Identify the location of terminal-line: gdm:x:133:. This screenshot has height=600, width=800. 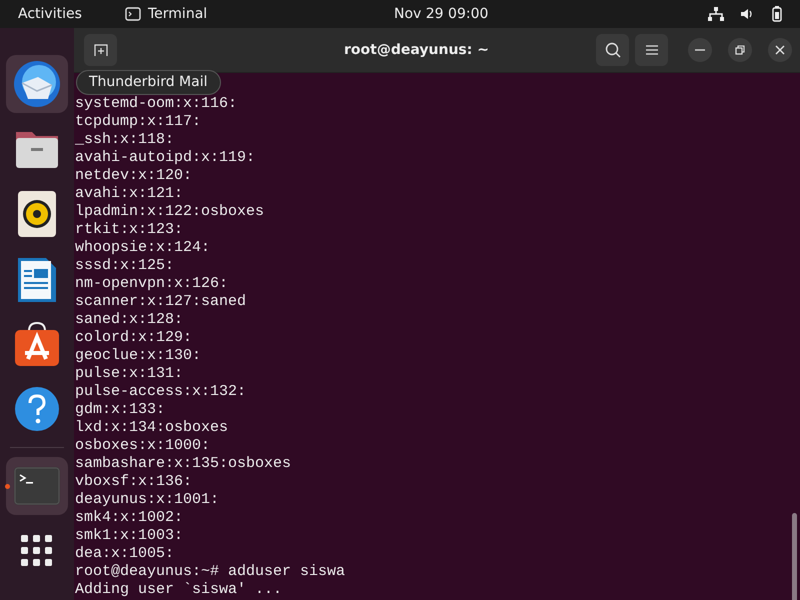
(120, 410).